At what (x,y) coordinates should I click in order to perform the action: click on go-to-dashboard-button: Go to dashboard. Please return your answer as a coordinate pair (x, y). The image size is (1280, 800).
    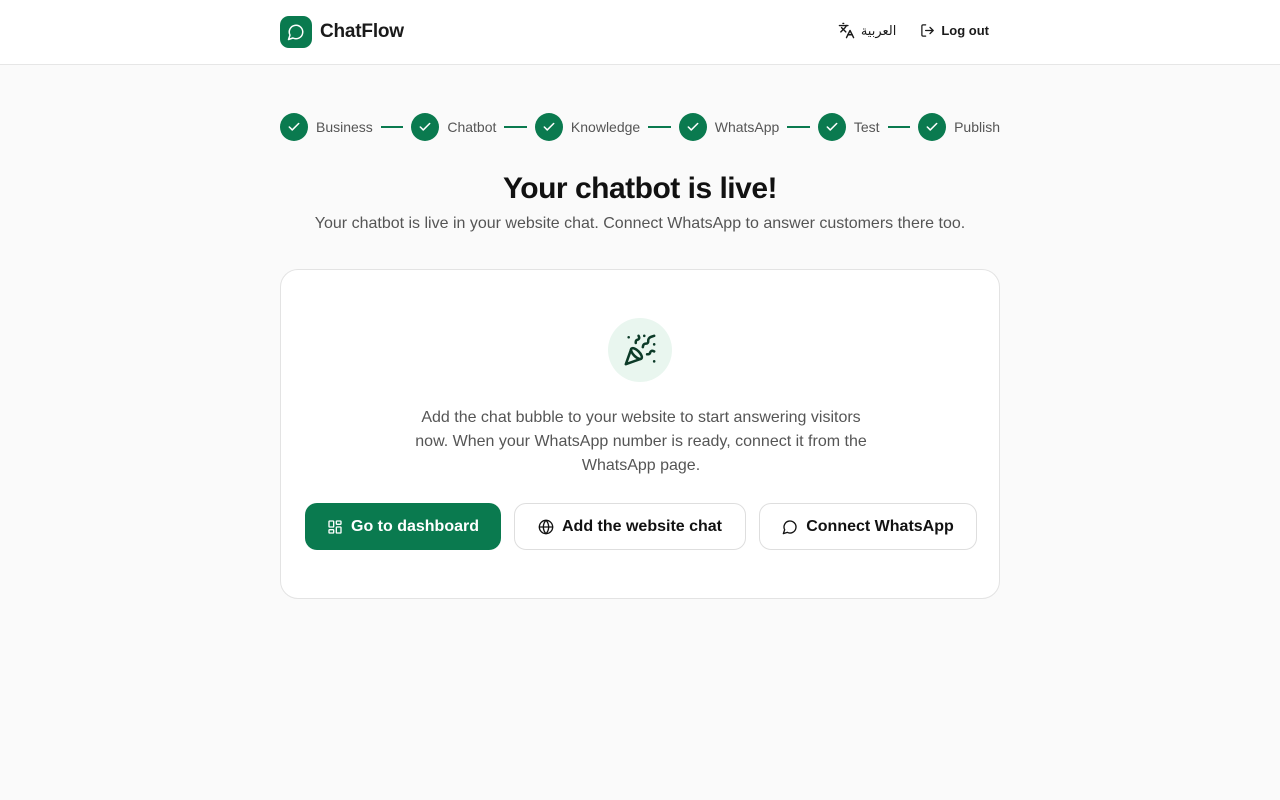
    Looking at the image, I should click on (403, 526).